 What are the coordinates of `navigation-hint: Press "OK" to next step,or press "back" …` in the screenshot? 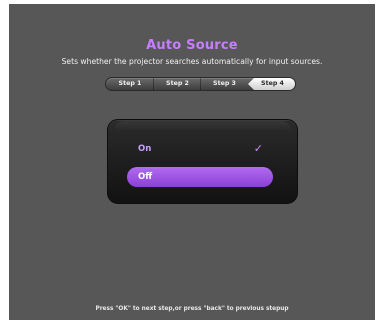 It's located at (192, 309).